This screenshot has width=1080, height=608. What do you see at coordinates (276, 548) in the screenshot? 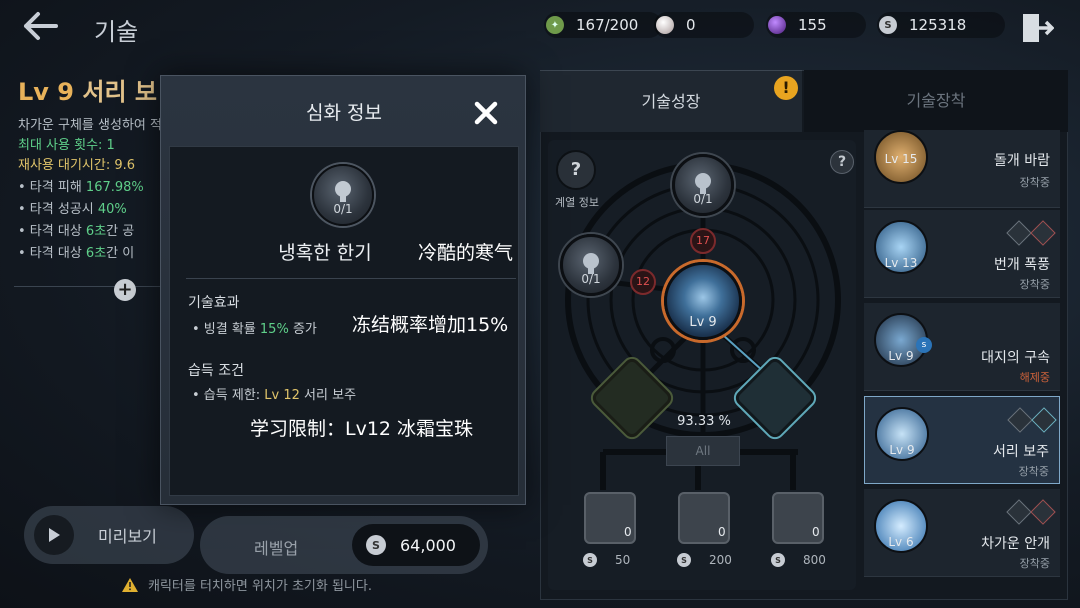
I see `level-up-label: 레벨업` at bounding box center [276, 548].